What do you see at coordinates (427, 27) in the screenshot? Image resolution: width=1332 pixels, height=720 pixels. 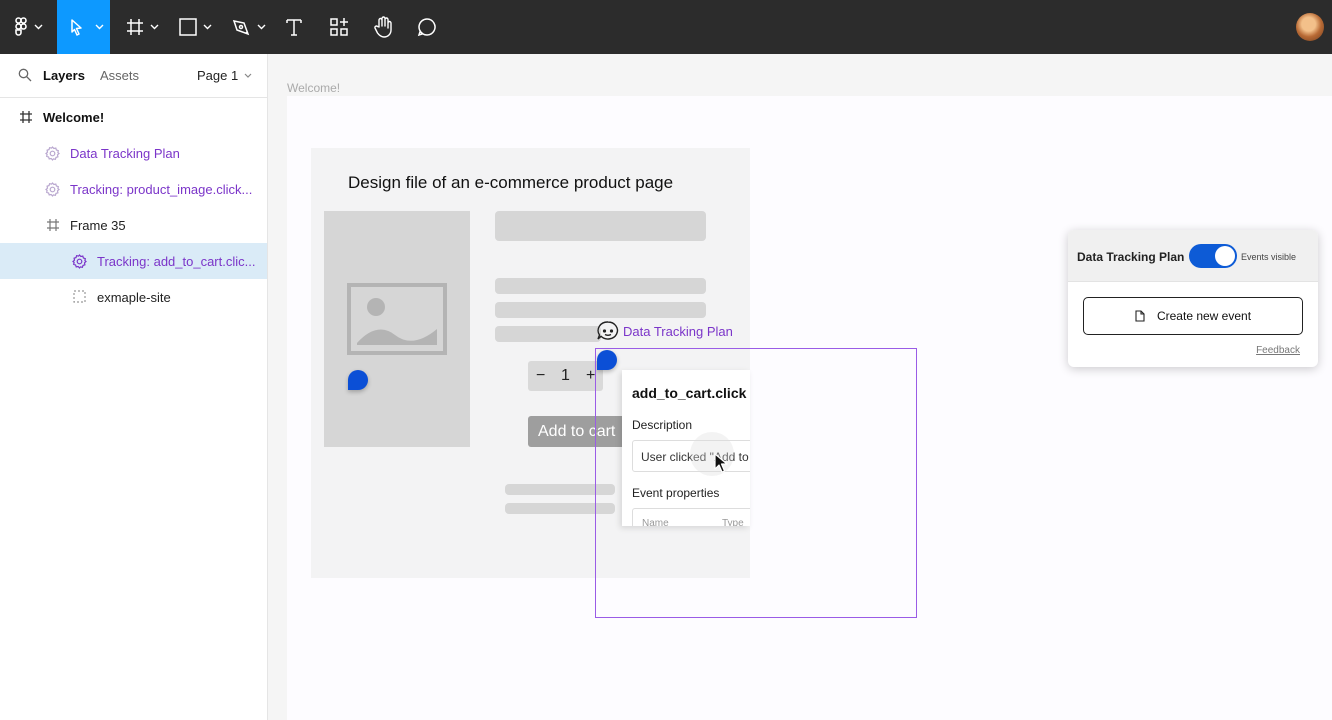 I see `comment-tool-icon` at bounding box center [427, 27].